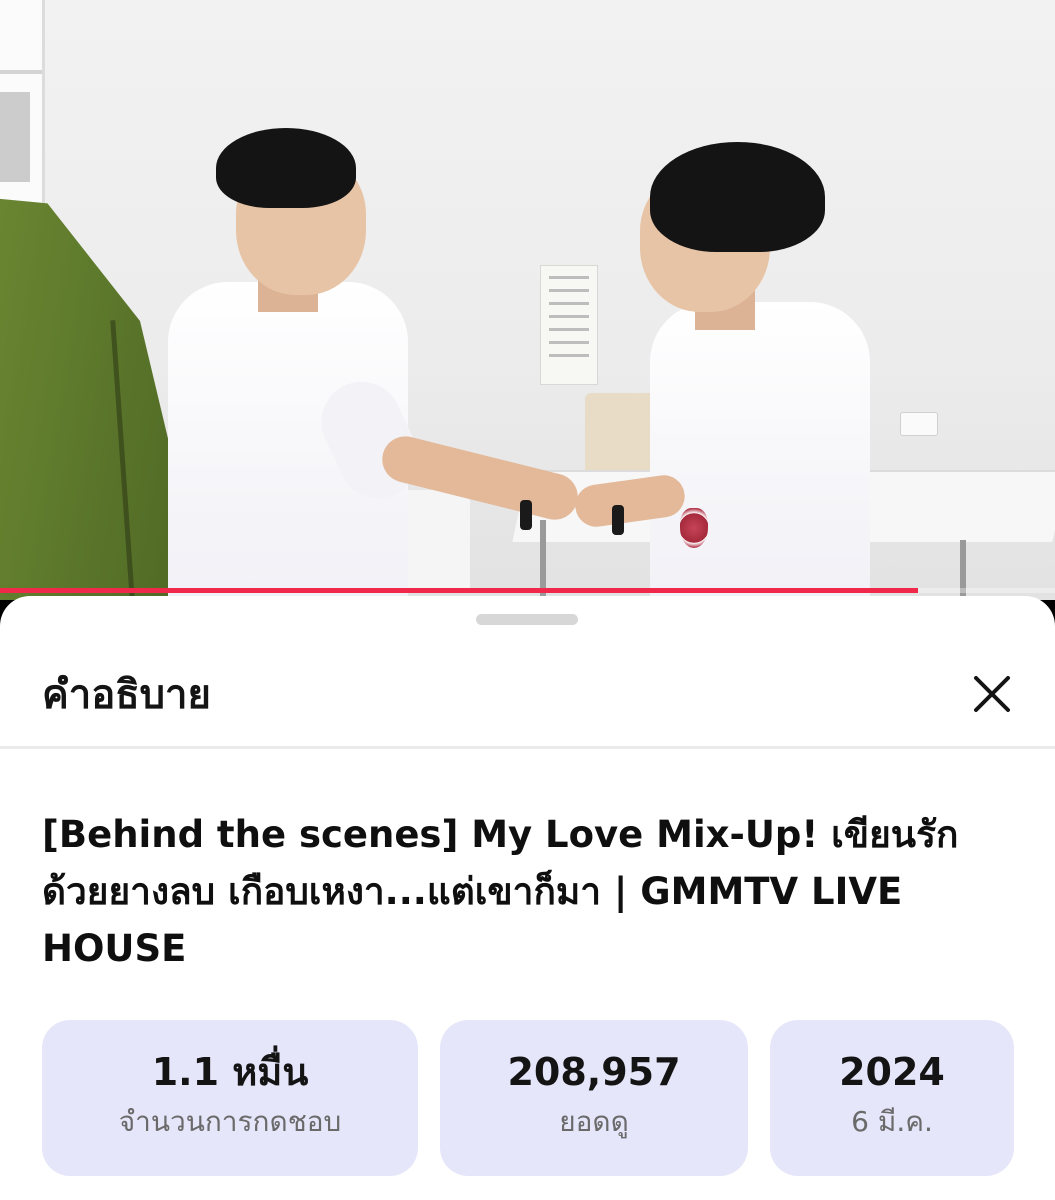  Describe the element at coordinates (892, 1072) in the screenshot. I see `publish-year: 2024` at that location.